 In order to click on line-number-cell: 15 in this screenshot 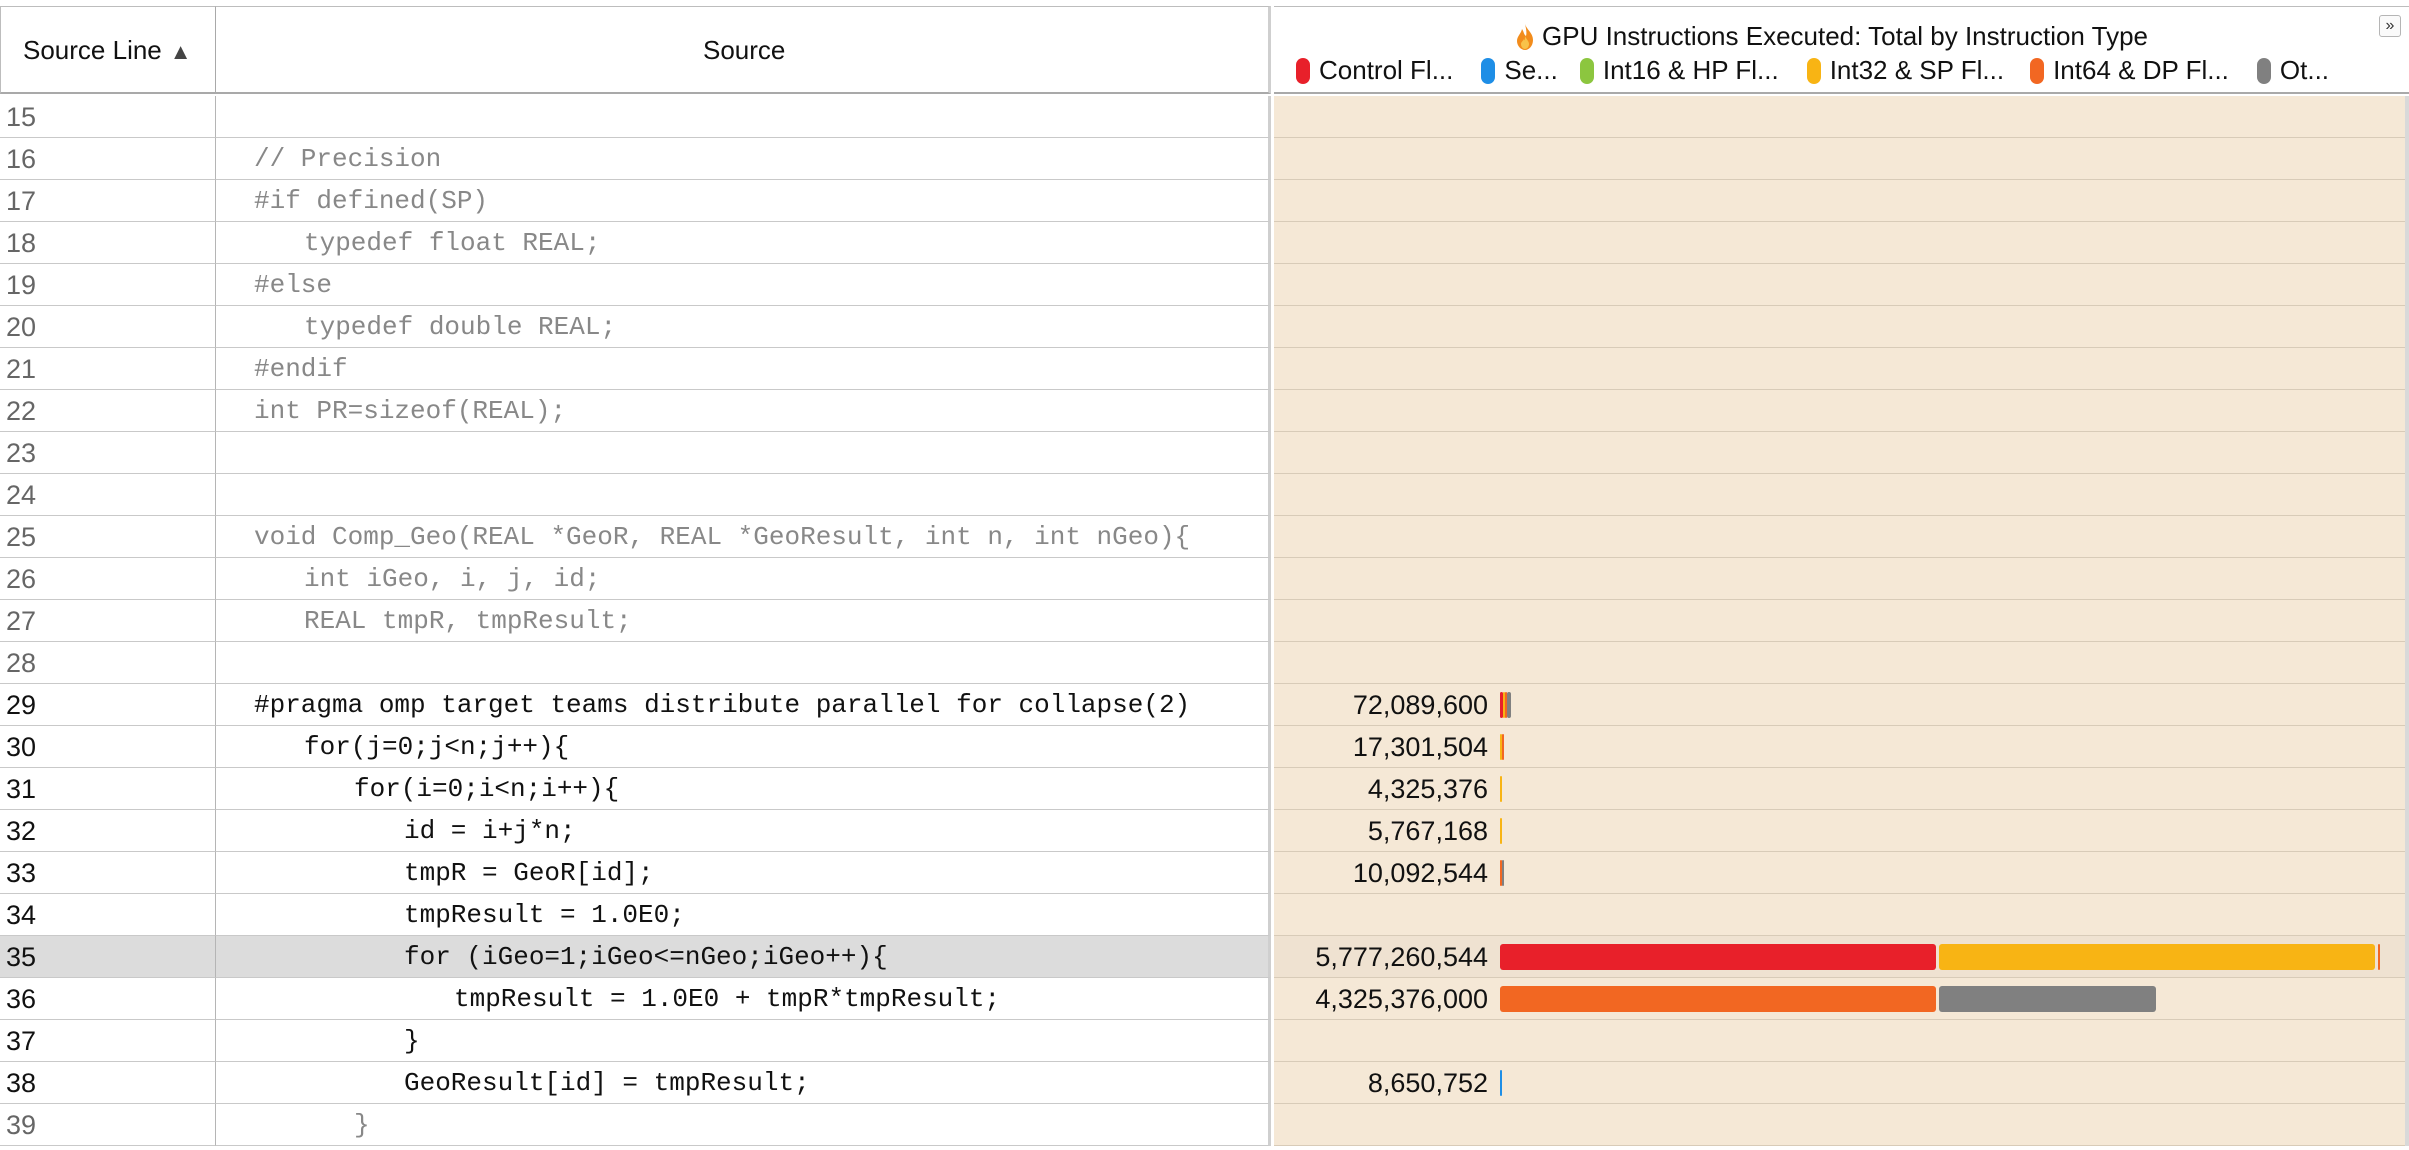, I will do `click(108, 117)`.